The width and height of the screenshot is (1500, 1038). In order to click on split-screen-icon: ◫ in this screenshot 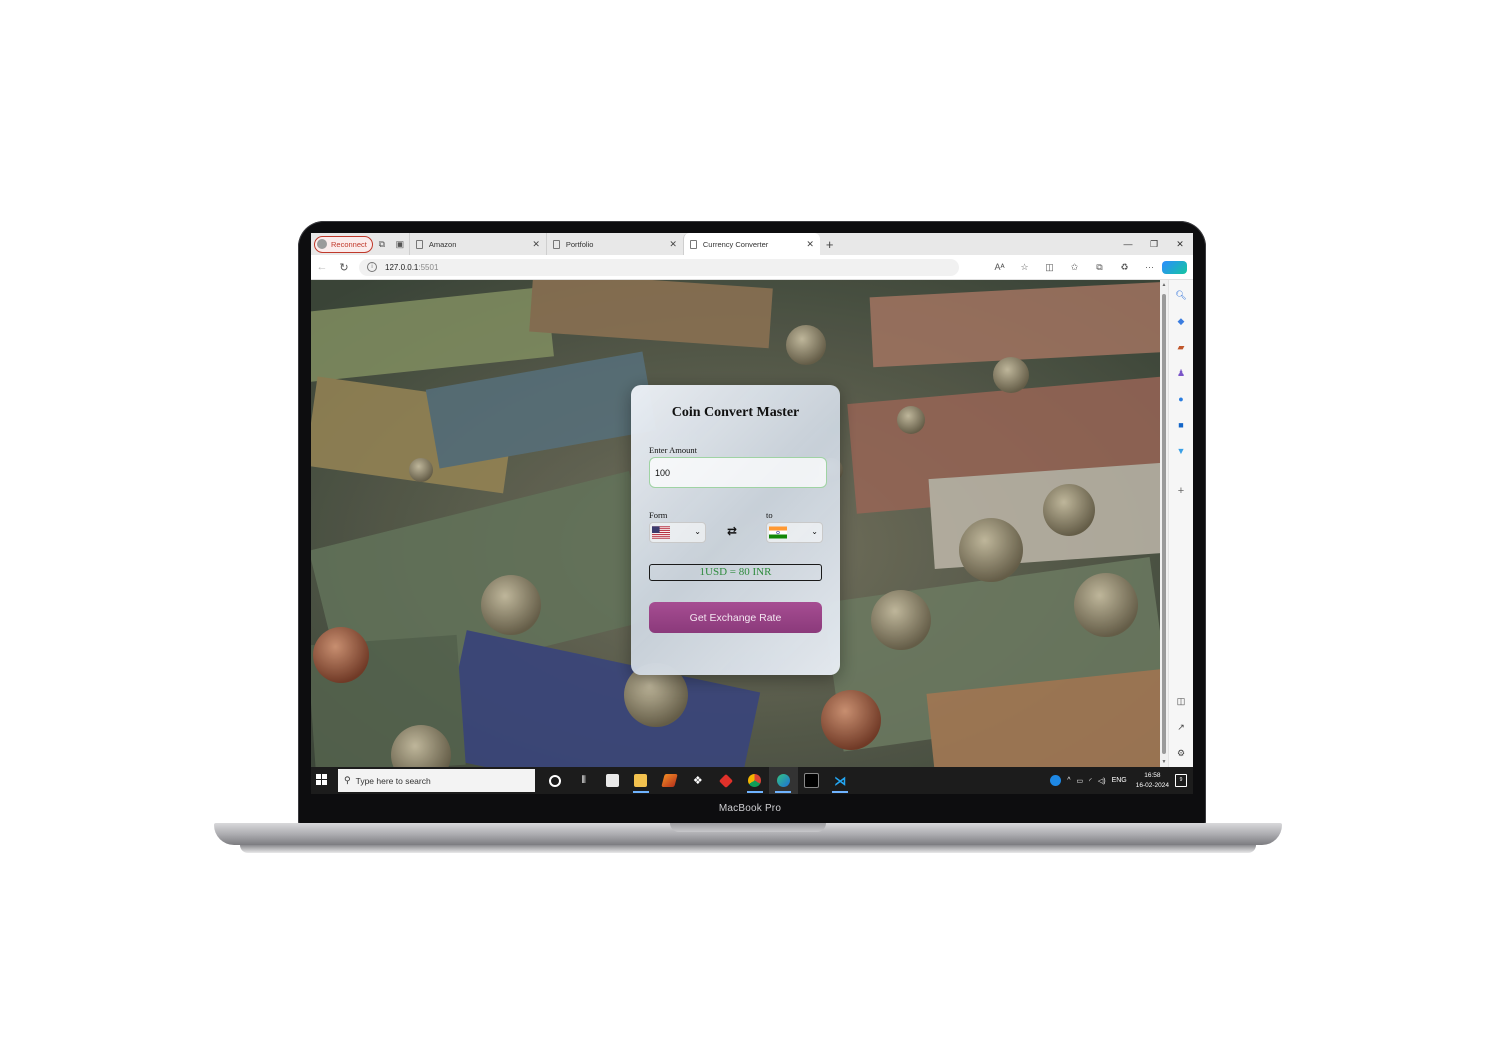, I will do `click(1049, 267)`.